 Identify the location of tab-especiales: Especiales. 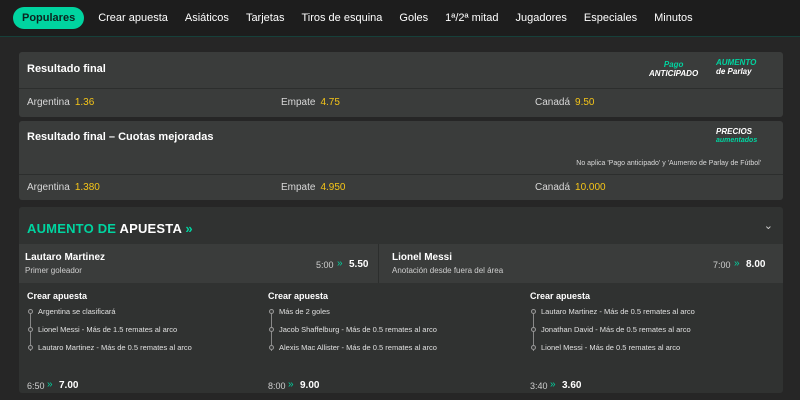
(610, 18).